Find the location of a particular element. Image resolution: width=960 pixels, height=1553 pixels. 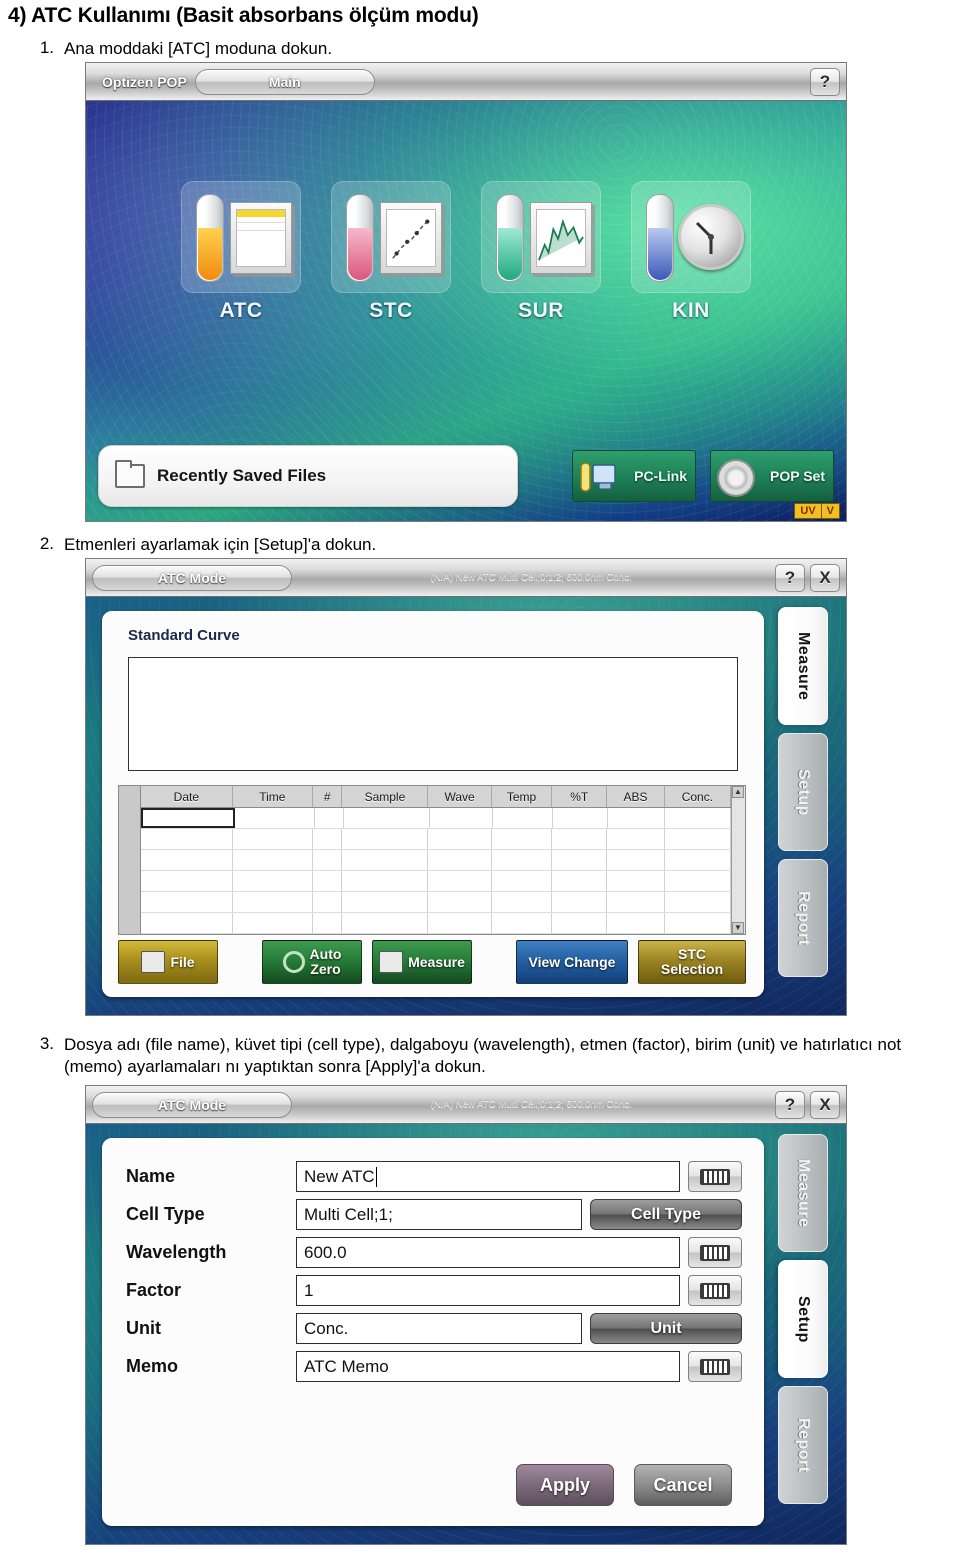

auto-zero-button: Auto Zero is located at coordinates (312, 962).